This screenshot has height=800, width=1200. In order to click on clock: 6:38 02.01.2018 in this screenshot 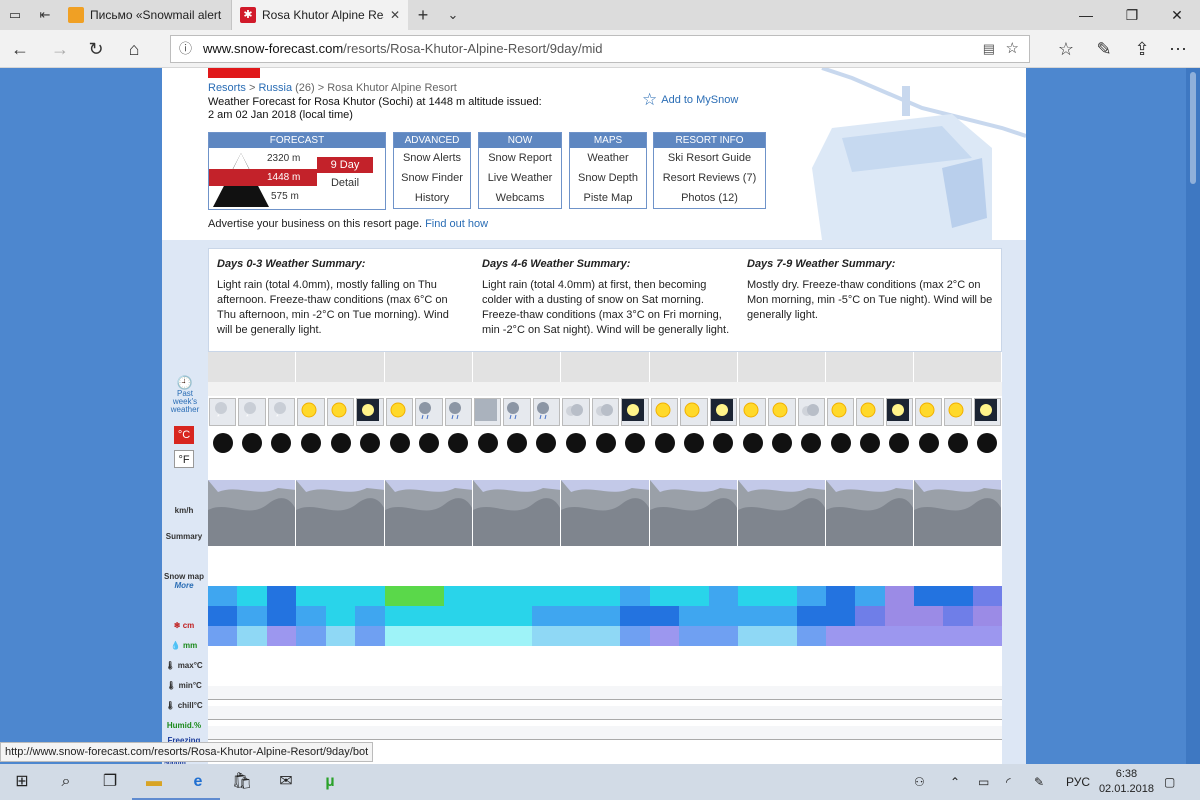, I will do `click(1126, 782)`.